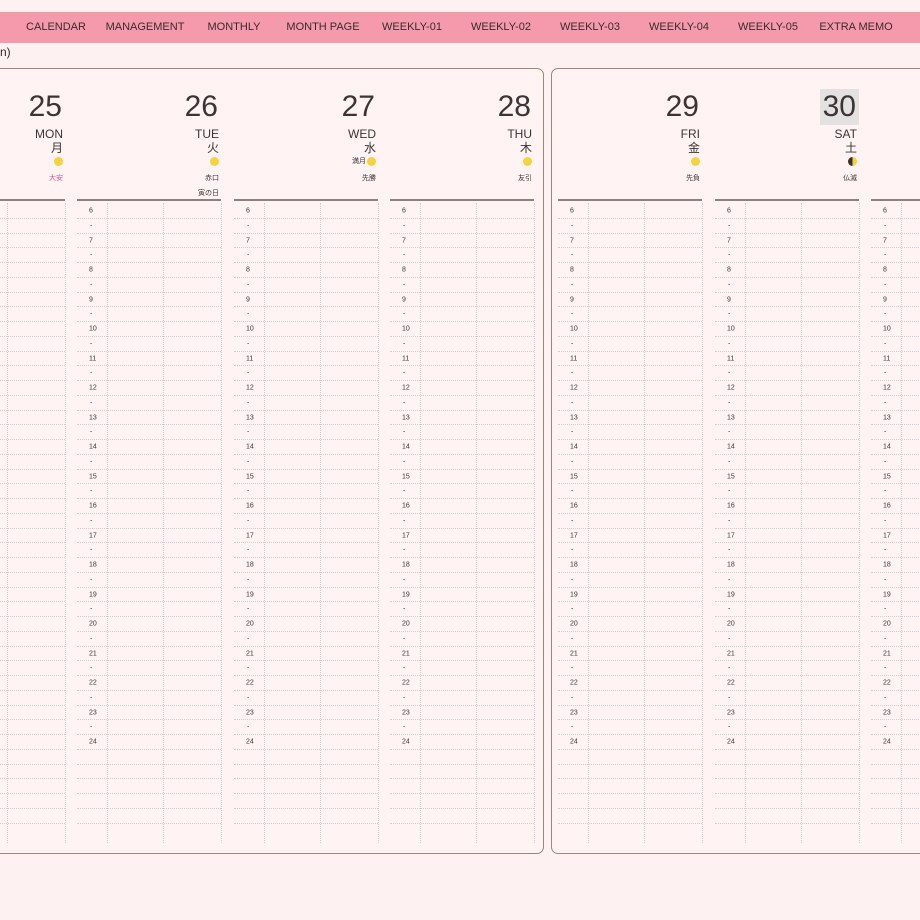 Image resolution: width=920 pixels, height=920 pixels. What do you see at coordinates (322, 27) in the screenshot?
I see `nav-tab-month-page: MONTH PAGE` at bounding box center [322, 27].